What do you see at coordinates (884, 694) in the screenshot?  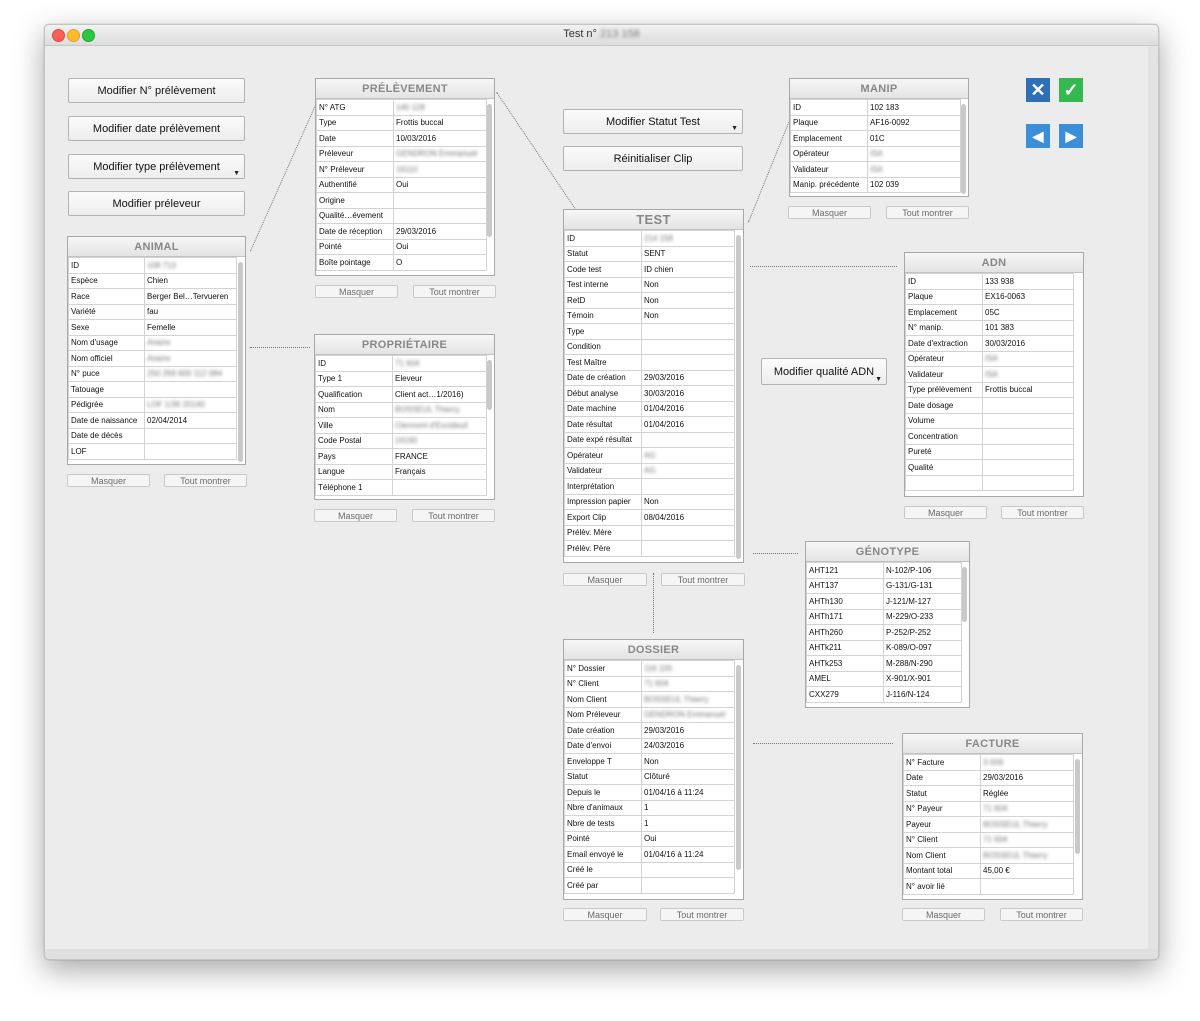 I see `table-row: CXX279 J-116/N-124` at bounding box center [884, 694].